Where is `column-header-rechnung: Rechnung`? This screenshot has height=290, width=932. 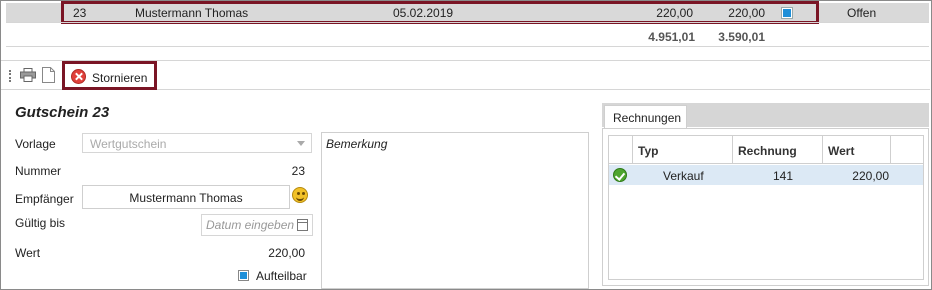 column-header-rechnung: Rechnung is located at coordinates (778, 150).